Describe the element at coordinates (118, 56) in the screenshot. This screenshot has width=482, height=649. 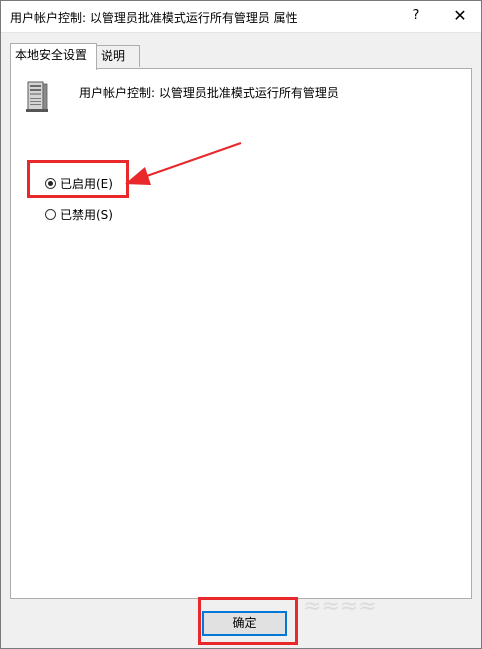
I see `tab-explain: 说明` at that location.